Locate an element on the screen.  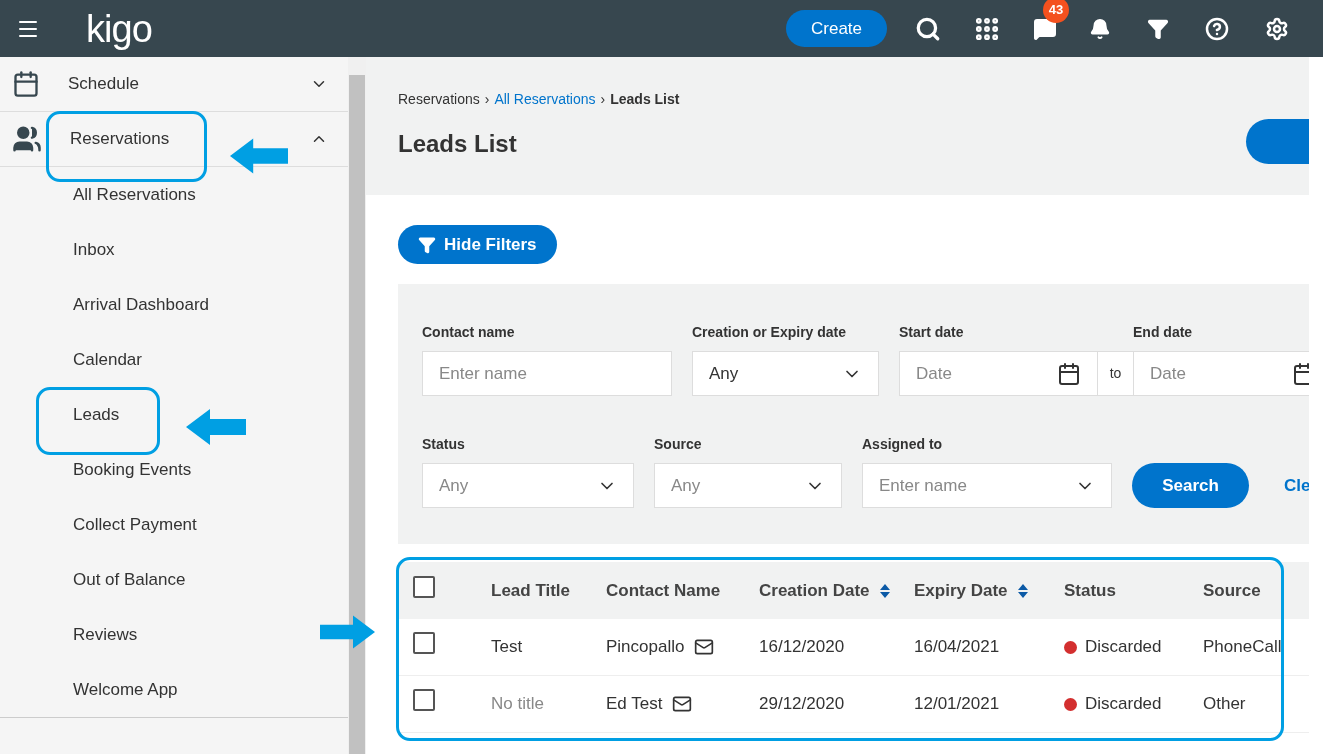
field-label: Status is located at coordinates (444, 444).